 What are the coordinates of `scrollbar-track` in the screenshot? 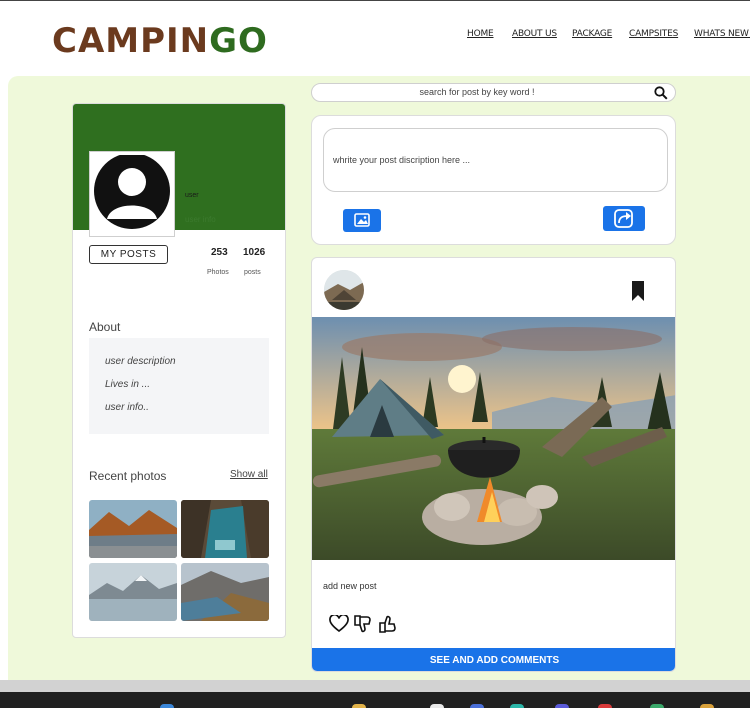 It's located at (375, 686).